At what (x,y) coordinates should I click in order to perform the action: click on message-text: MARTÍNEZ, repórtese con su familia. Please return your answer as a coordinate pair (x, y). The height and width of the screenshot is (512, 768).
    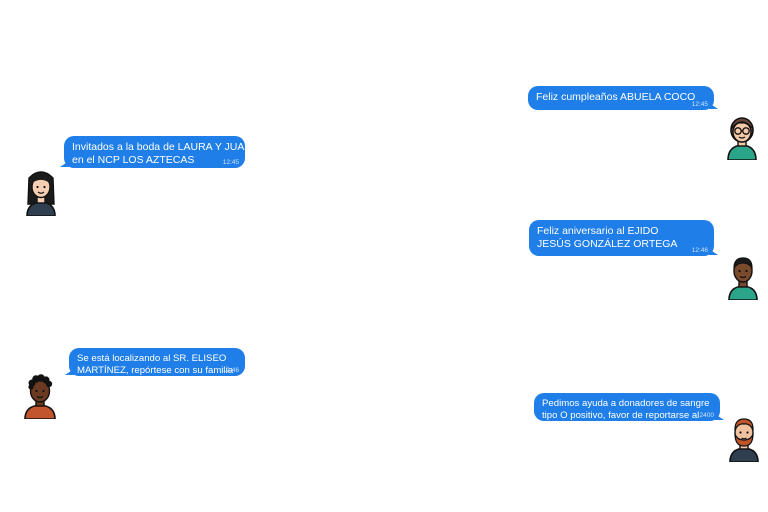
    Looking at the image, I should click on (155, 370).